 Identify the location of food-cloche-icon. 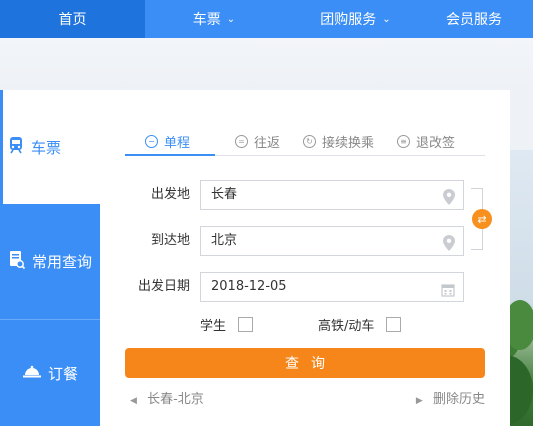
(32, 373).